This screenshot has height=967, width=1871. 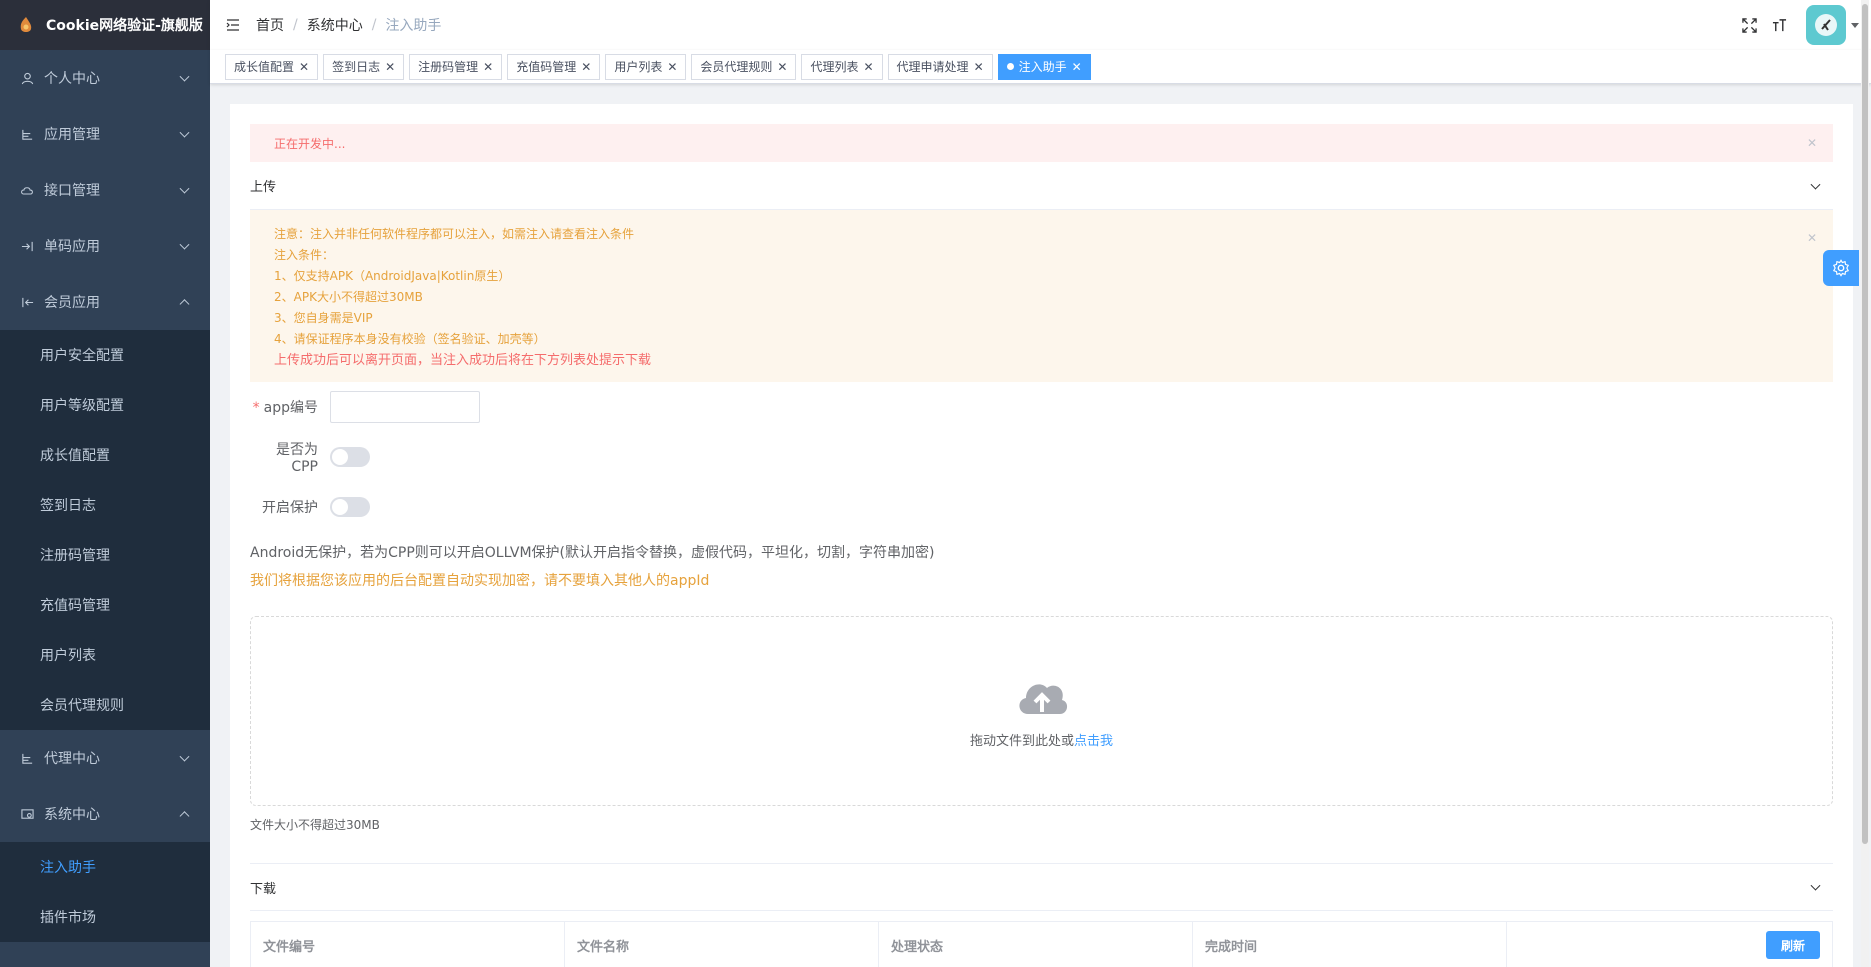 I want to click on sidebar-item-growth-config: 成长值配置, so click(x=105, y=455).